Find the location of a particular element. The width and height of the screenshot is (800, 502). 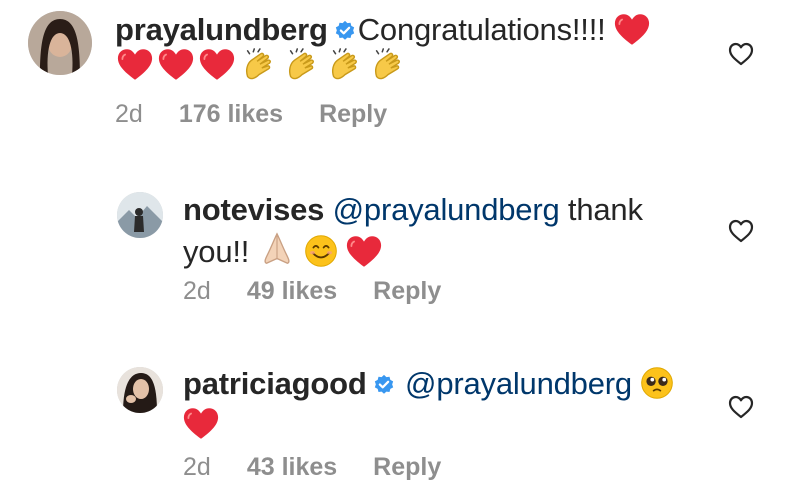

pleading-face-icon is located at coordinates (657, 383).